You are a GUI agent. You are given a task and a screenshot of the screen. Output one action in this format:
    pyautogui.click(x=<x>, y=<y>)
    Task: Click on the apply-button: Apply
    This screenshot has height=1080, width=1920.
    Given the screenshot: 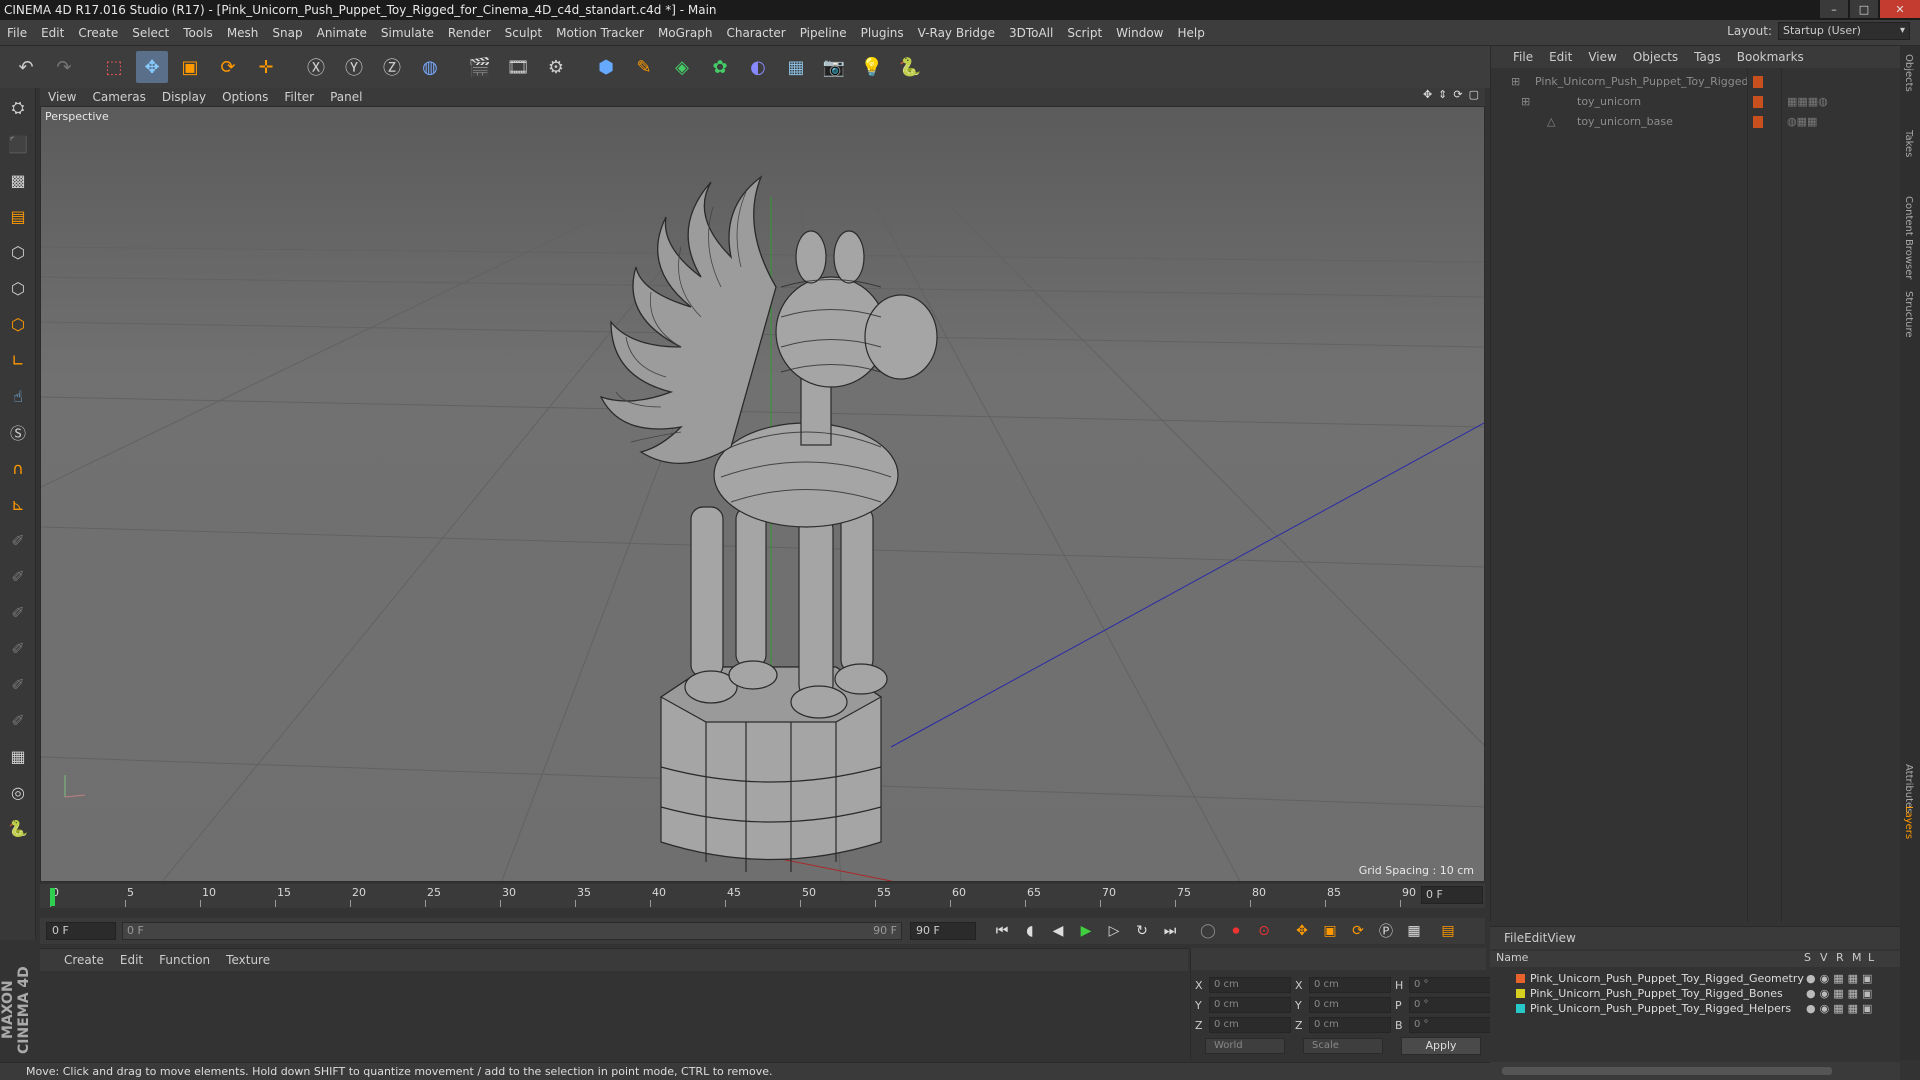 What is the action you would take?
    pyautogui.click(x=1441, y=1046)
    